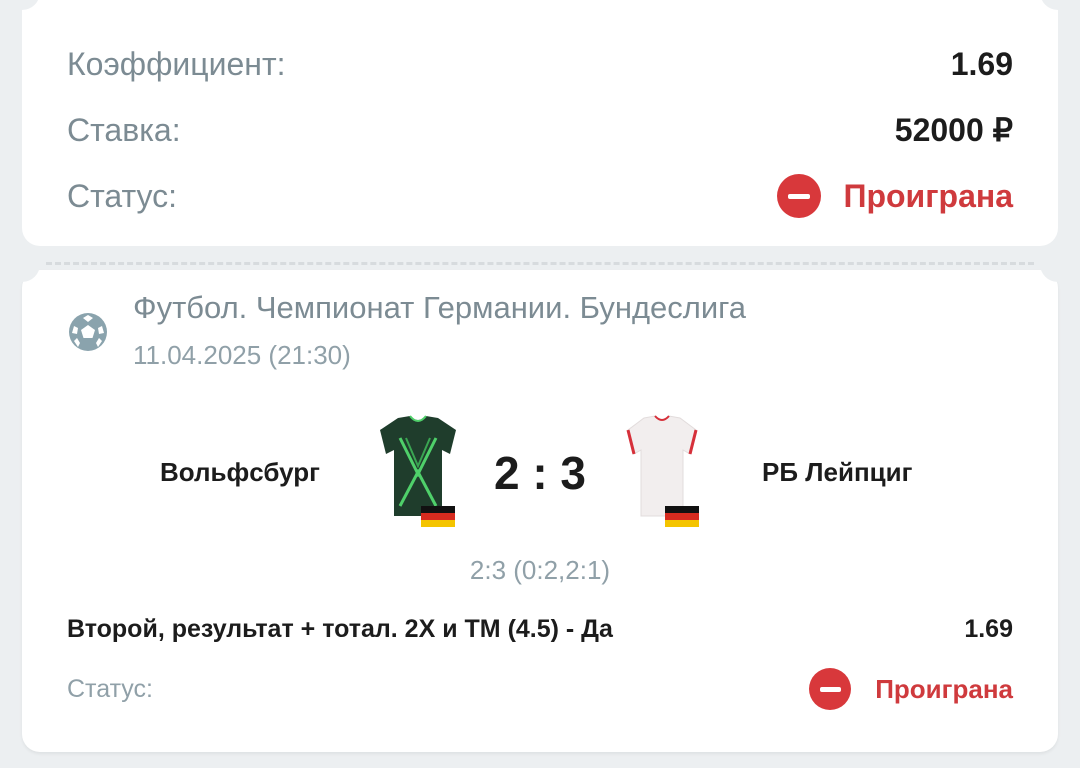 The height and width of the screenshot is (768, 1080). I want to click on status-badge: Проиграна, so click(895, 196).